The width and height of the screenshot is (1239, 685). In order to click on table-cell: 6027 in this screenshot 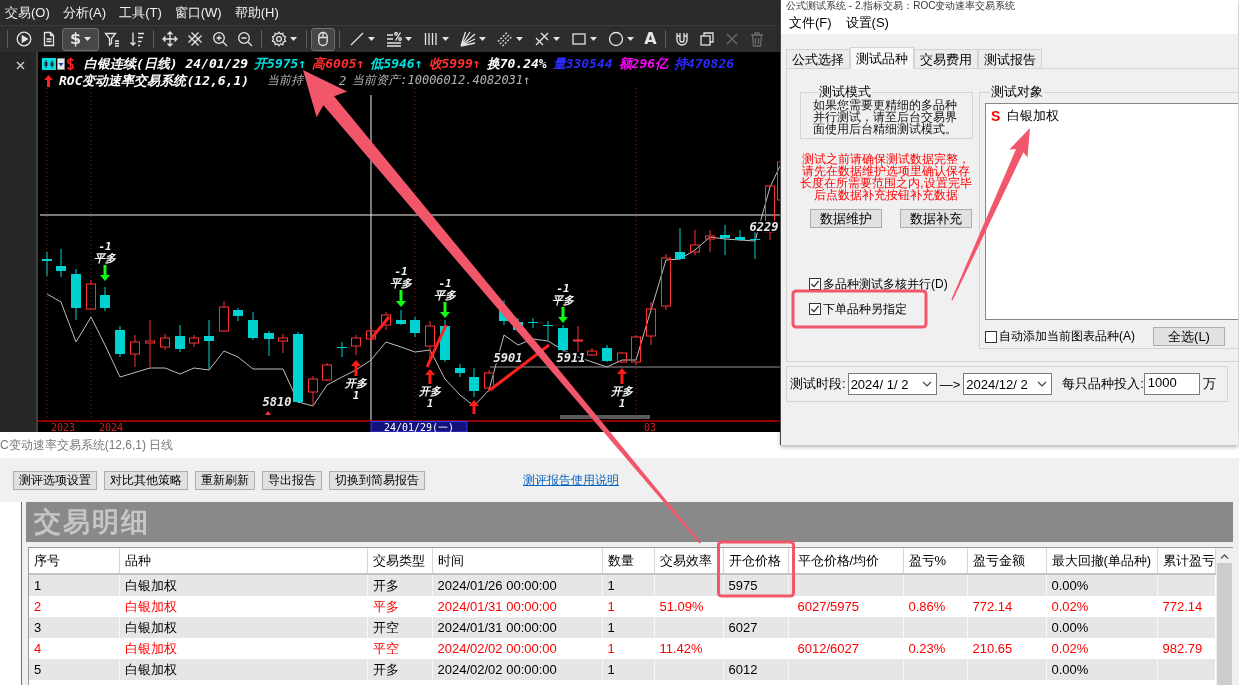, I will do `click(755, 627)`.